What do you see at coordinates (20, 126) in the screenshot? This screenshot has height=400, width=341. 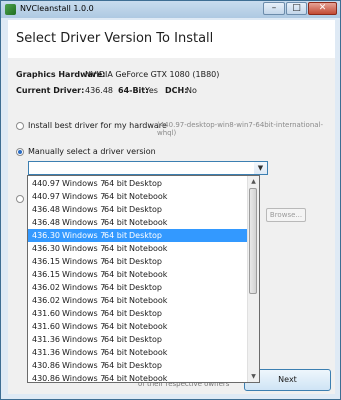 I see `best-driver-radio` at bounding box center [20, 126].